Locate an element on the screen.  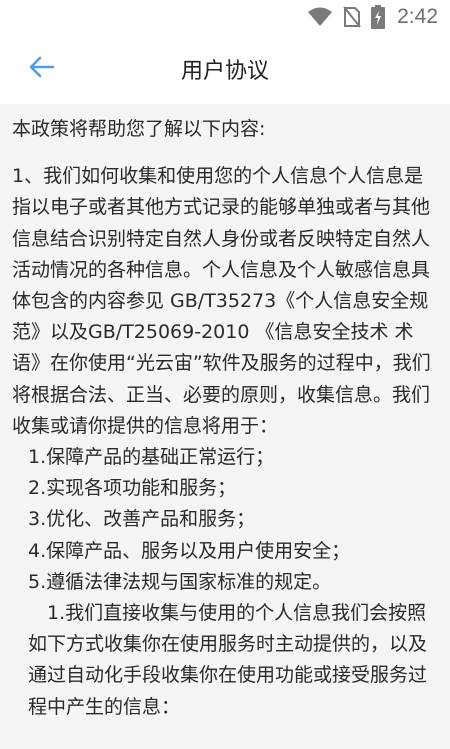
status-bar: 2:42 is located at coordinates (225, 17).